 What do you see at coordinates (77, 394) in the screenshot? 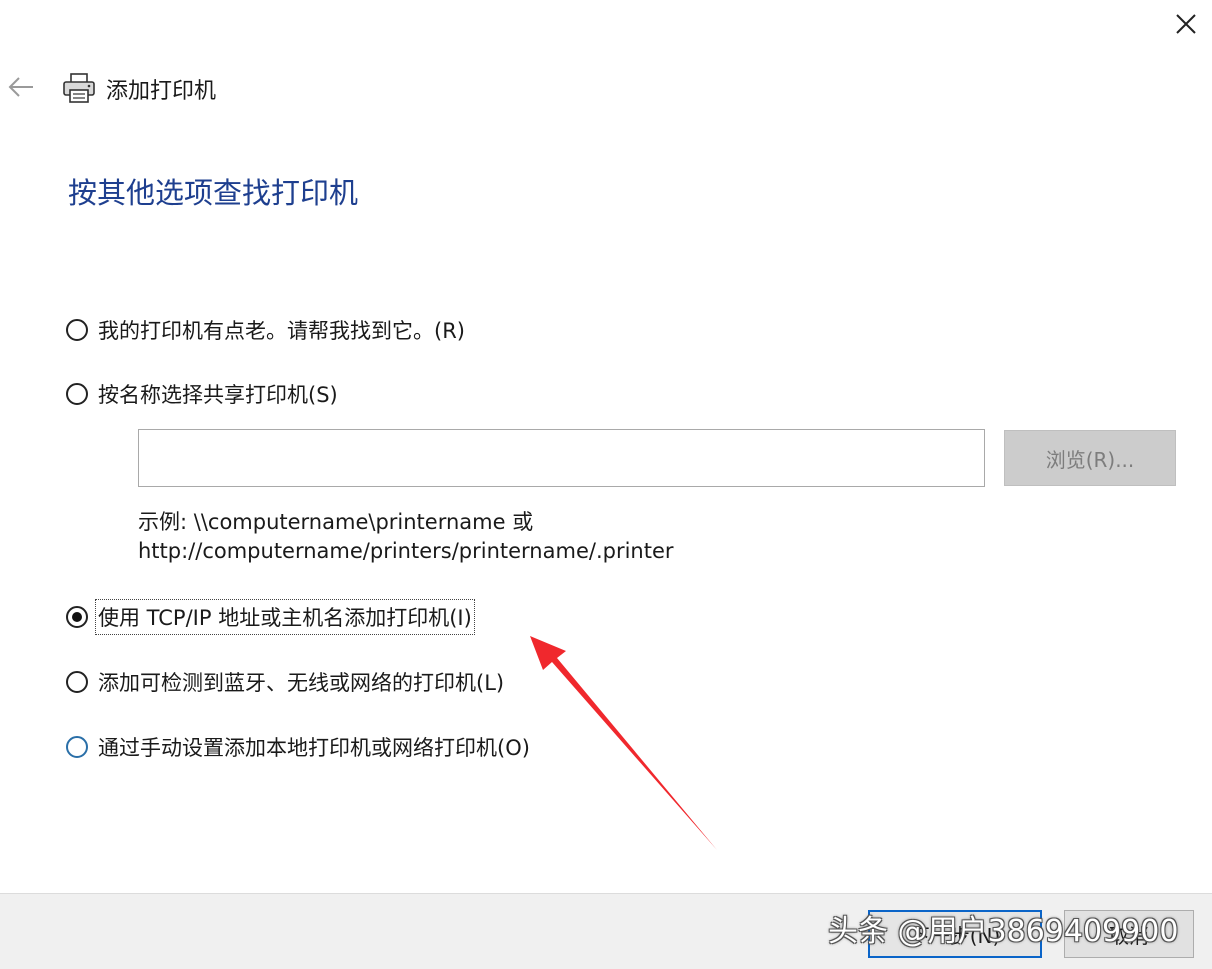
I see `radio-shared-by-name` at bounding box center [77, 394].